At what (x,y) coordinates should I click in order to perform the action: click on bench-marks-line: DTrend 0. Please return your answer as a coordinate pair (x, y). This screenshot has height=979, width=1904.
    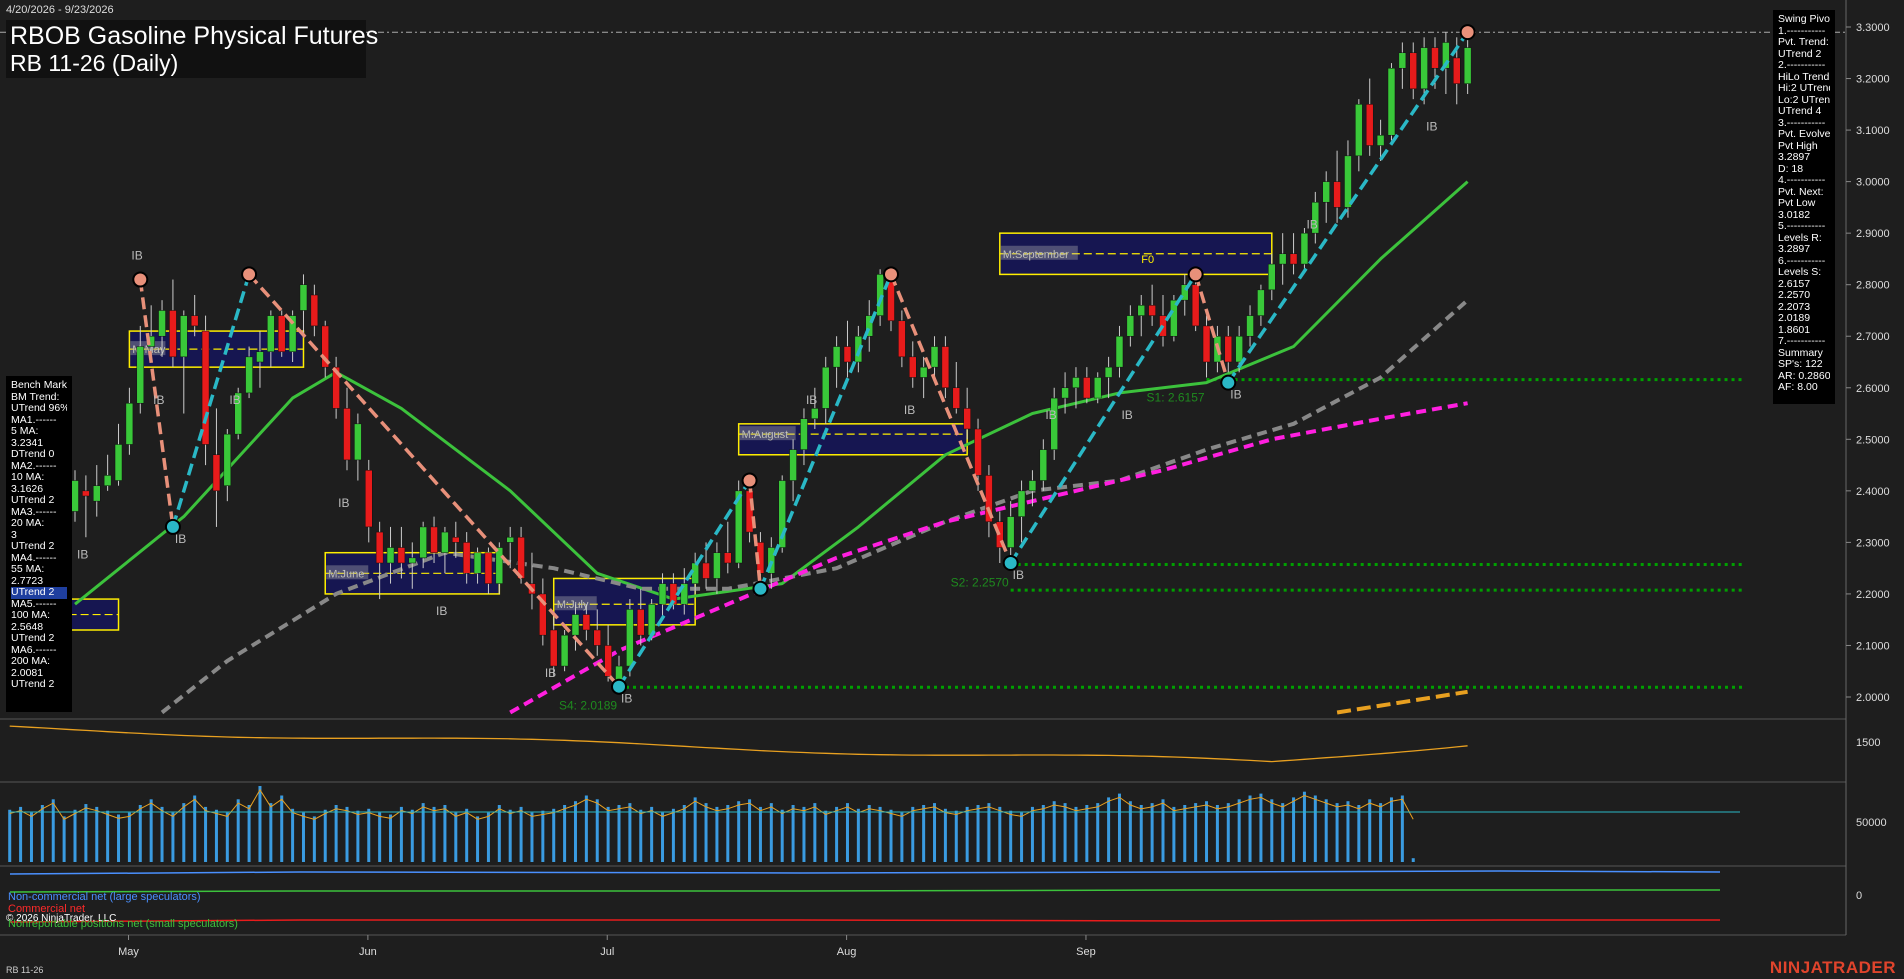
    Looking at the image, I should click on (33, 454).